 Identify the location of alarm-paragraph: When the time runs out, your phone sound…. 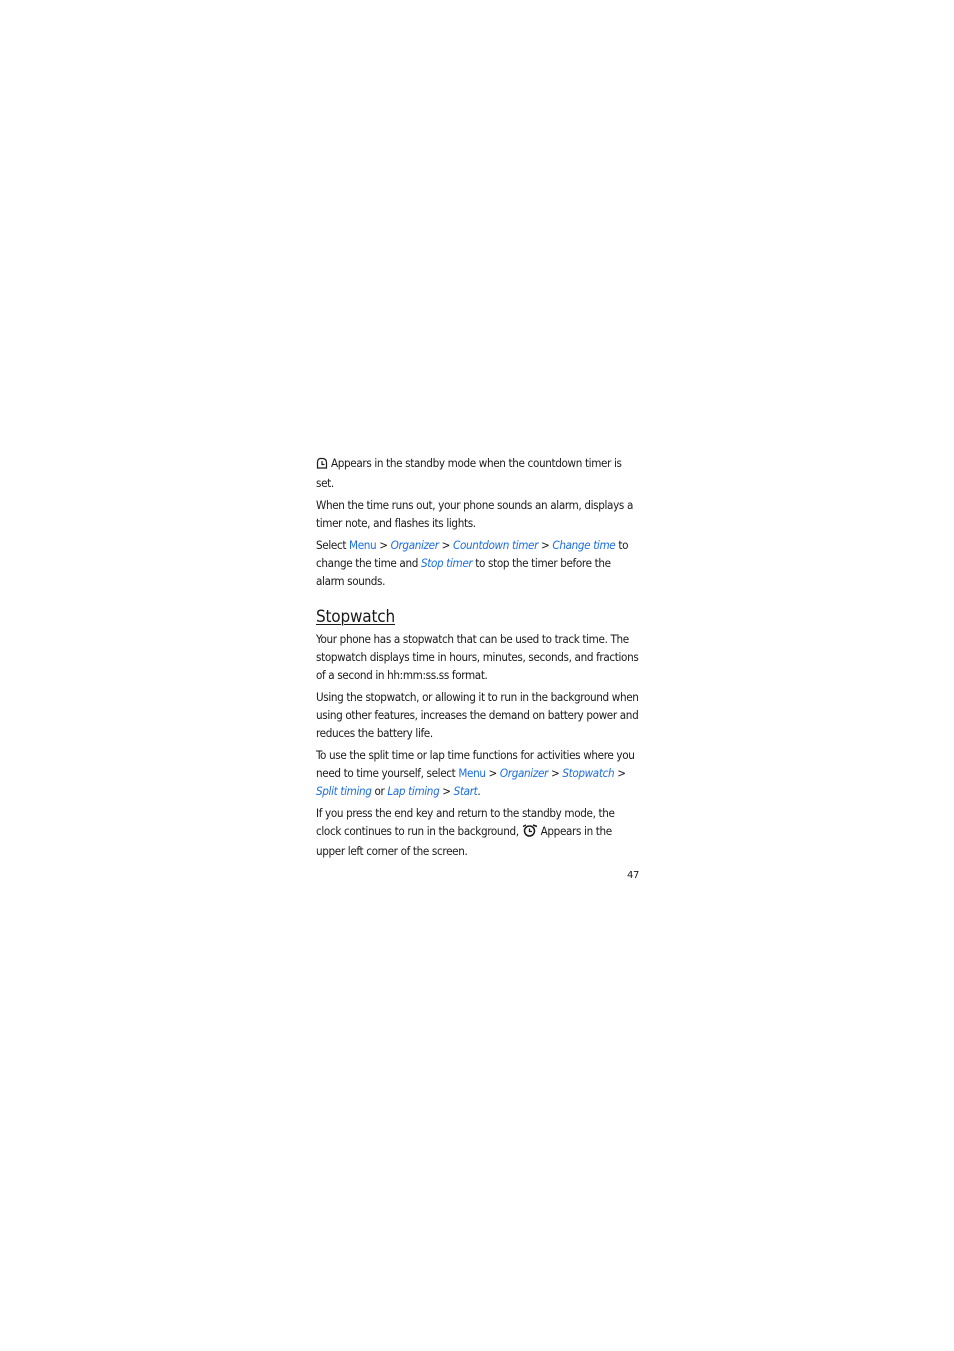
(475, 514).